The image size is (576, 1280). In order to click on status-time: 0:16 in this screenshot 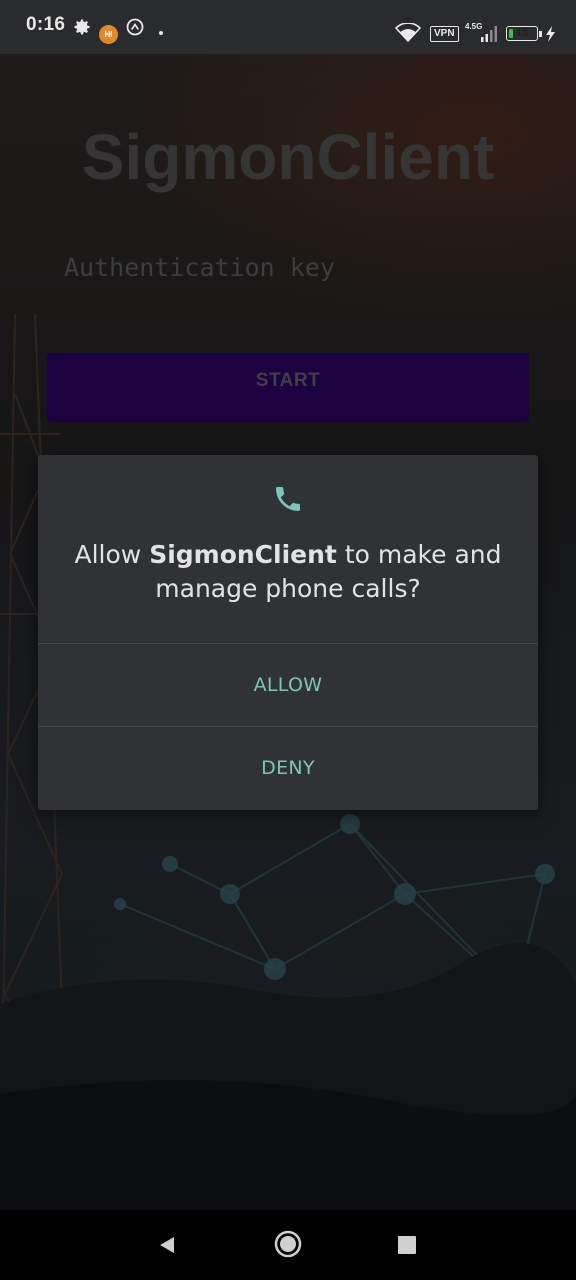, I will do `click(46, 24)`.